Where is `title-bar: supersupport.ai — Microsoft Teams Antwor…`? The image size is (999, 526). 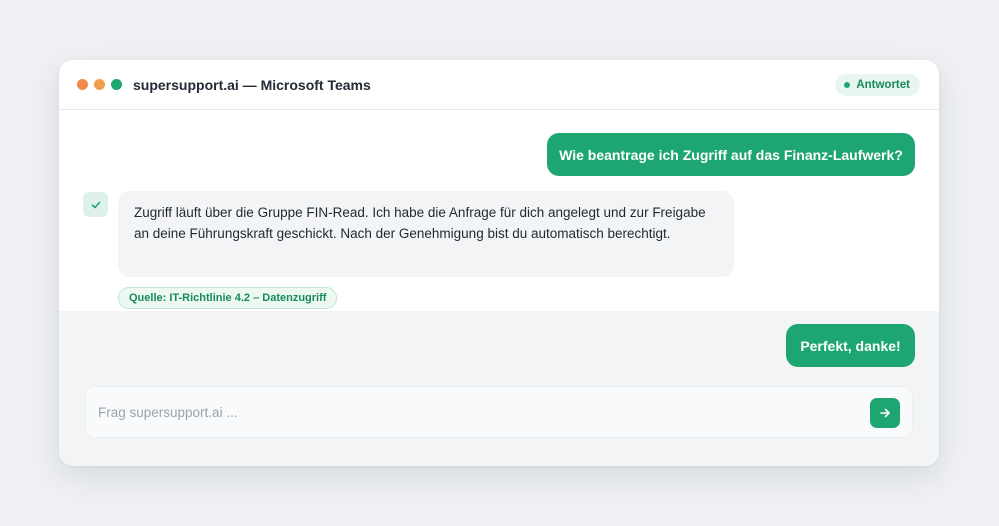
title-bar: supersupport.ai — Microsoft Teams Antwor… is located at coordinates (499, 85).